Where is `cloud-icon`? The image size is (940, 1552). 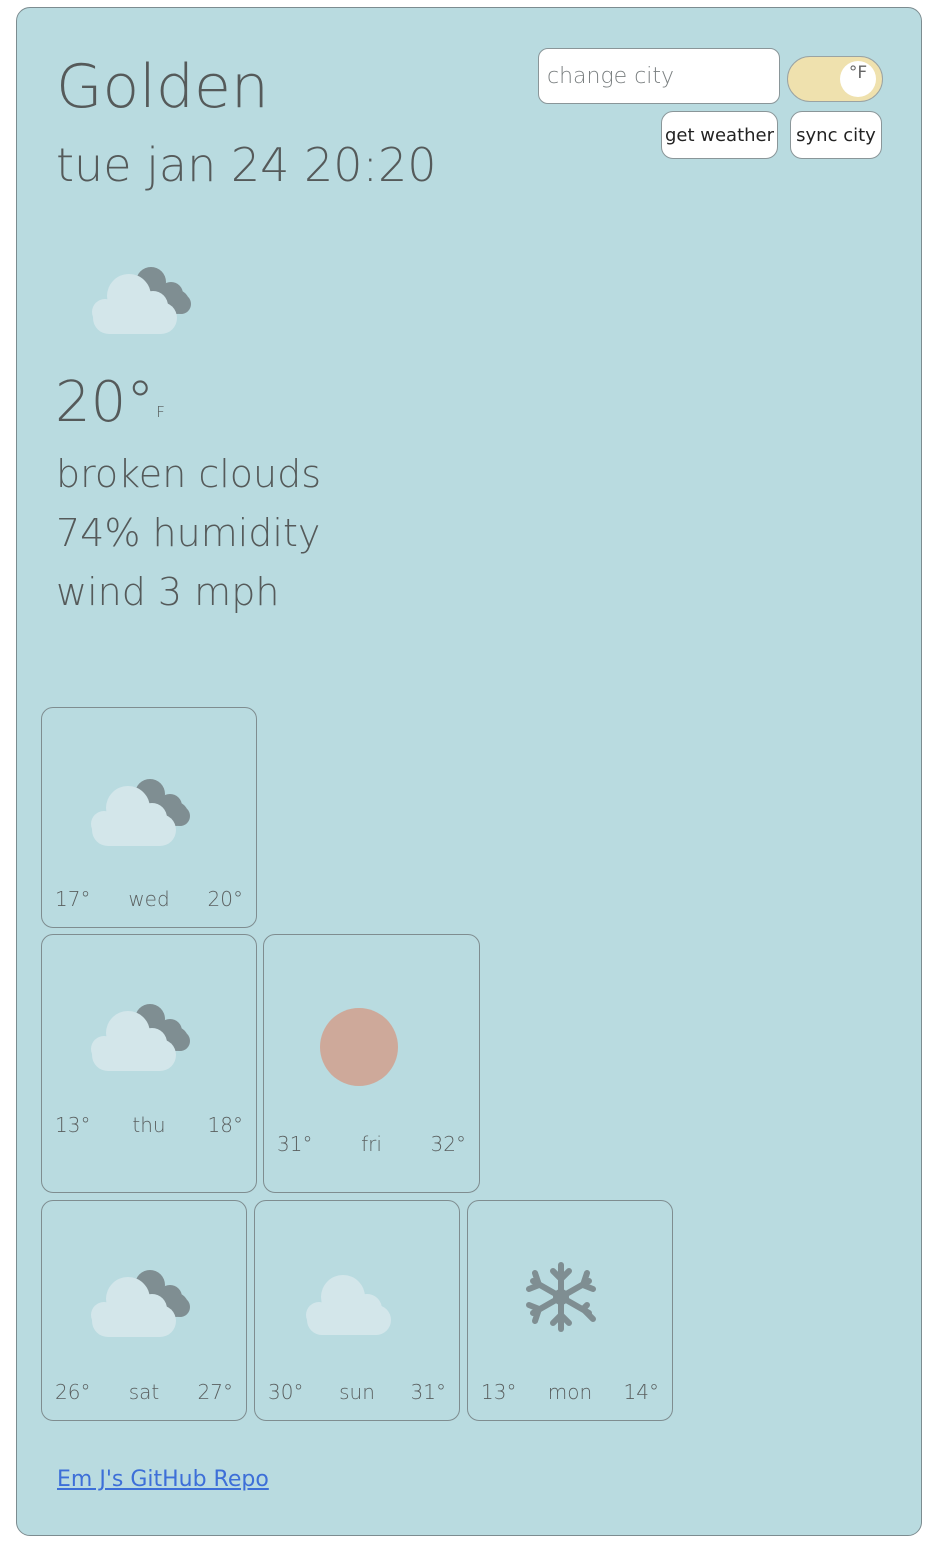 cloud-icon is located at coordinates (348, 1305).